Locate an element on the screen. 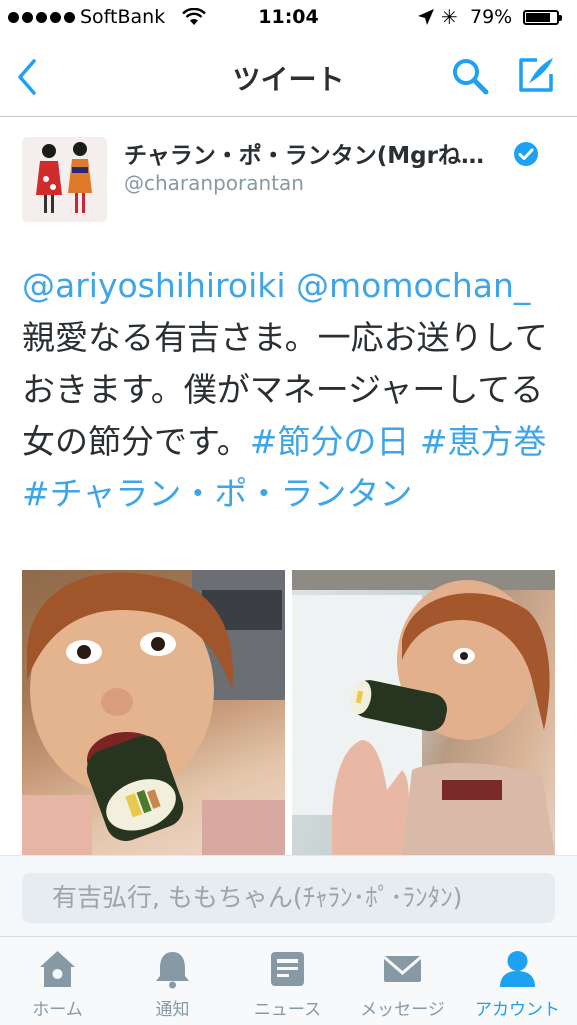 The height and width of the screenshot is (1025, 577). avatar-illustration is located at coordinates (64, 179).